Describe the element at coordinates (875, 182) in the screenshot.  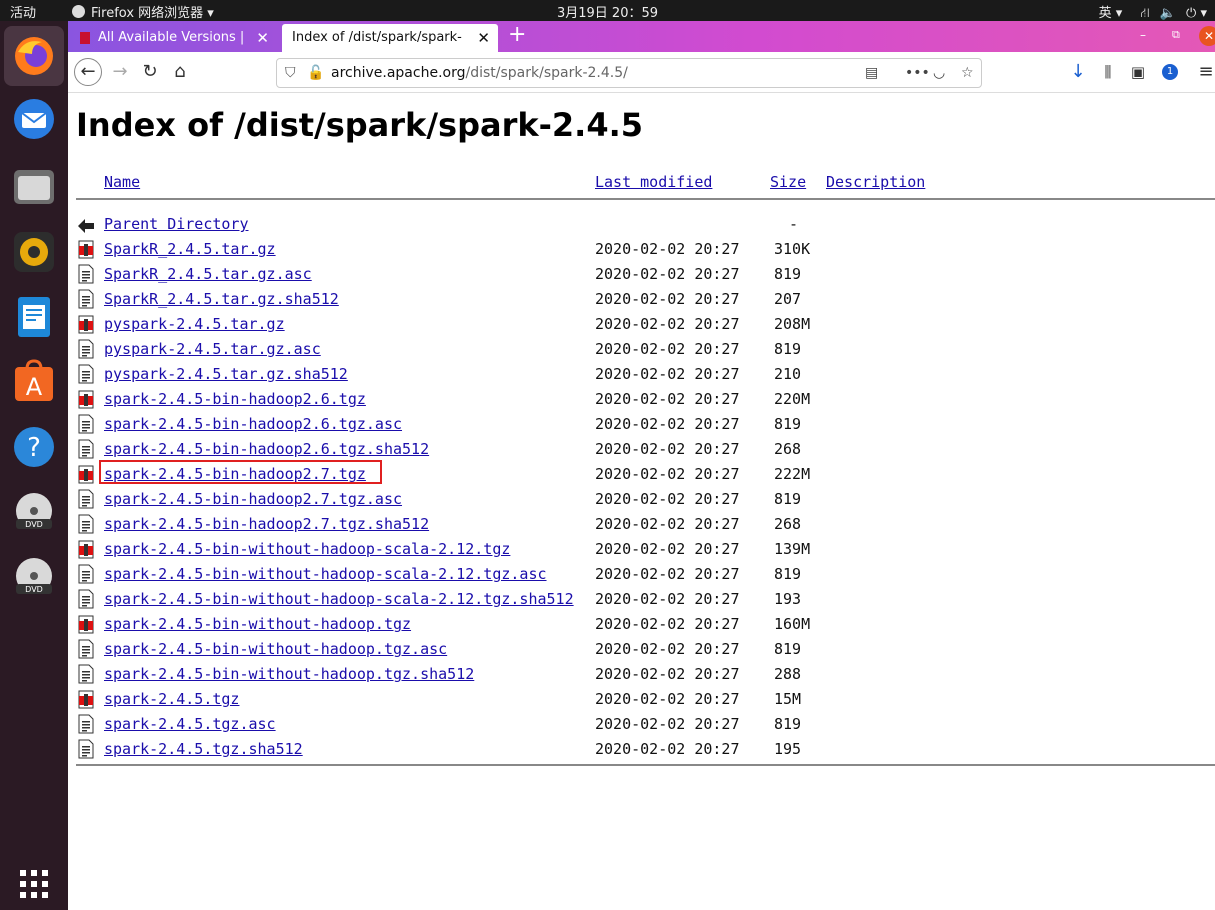
I see `column-header-description: Description` at that location.